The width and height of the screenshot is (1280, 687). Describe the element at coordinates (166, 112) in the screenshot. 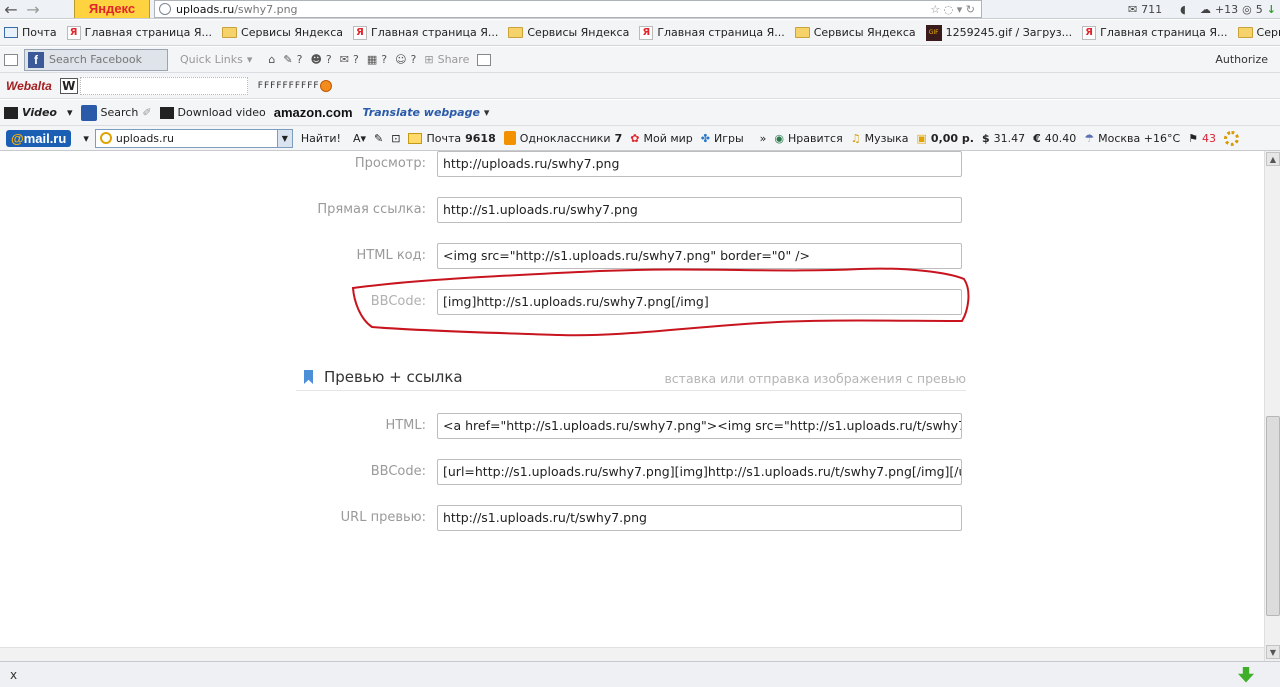

I see `film-icon` at that location.